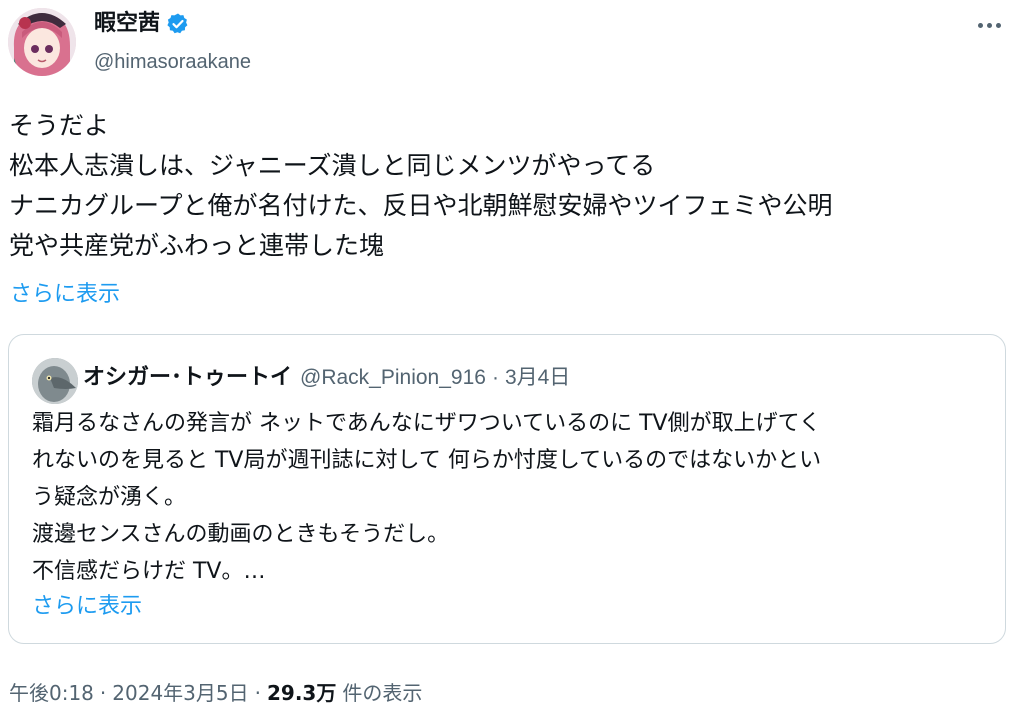 The height and width of the screenshot is (719, 1009). I want to click on quote-line: う疑念が湧く。, so click(109, 497).